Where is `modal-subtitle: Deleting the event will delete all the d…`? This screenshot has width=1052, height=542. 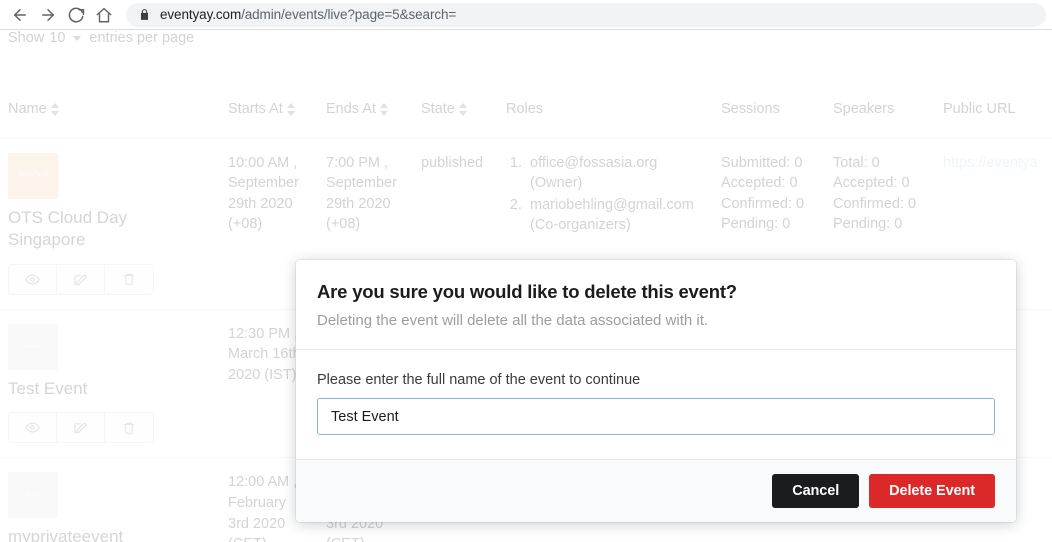
modal-subtitle: Deleting the event will delete all the d… is located at coordinates (513, 320).